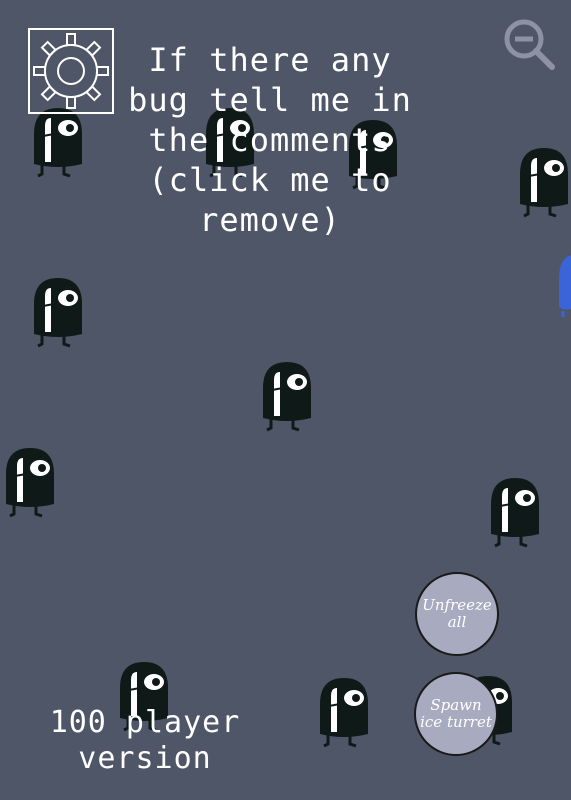 The width and height of the screenshot is (571, 800). I want to click on spawn-ice-turret-button: Spawn ice turret, so click(456, 714).